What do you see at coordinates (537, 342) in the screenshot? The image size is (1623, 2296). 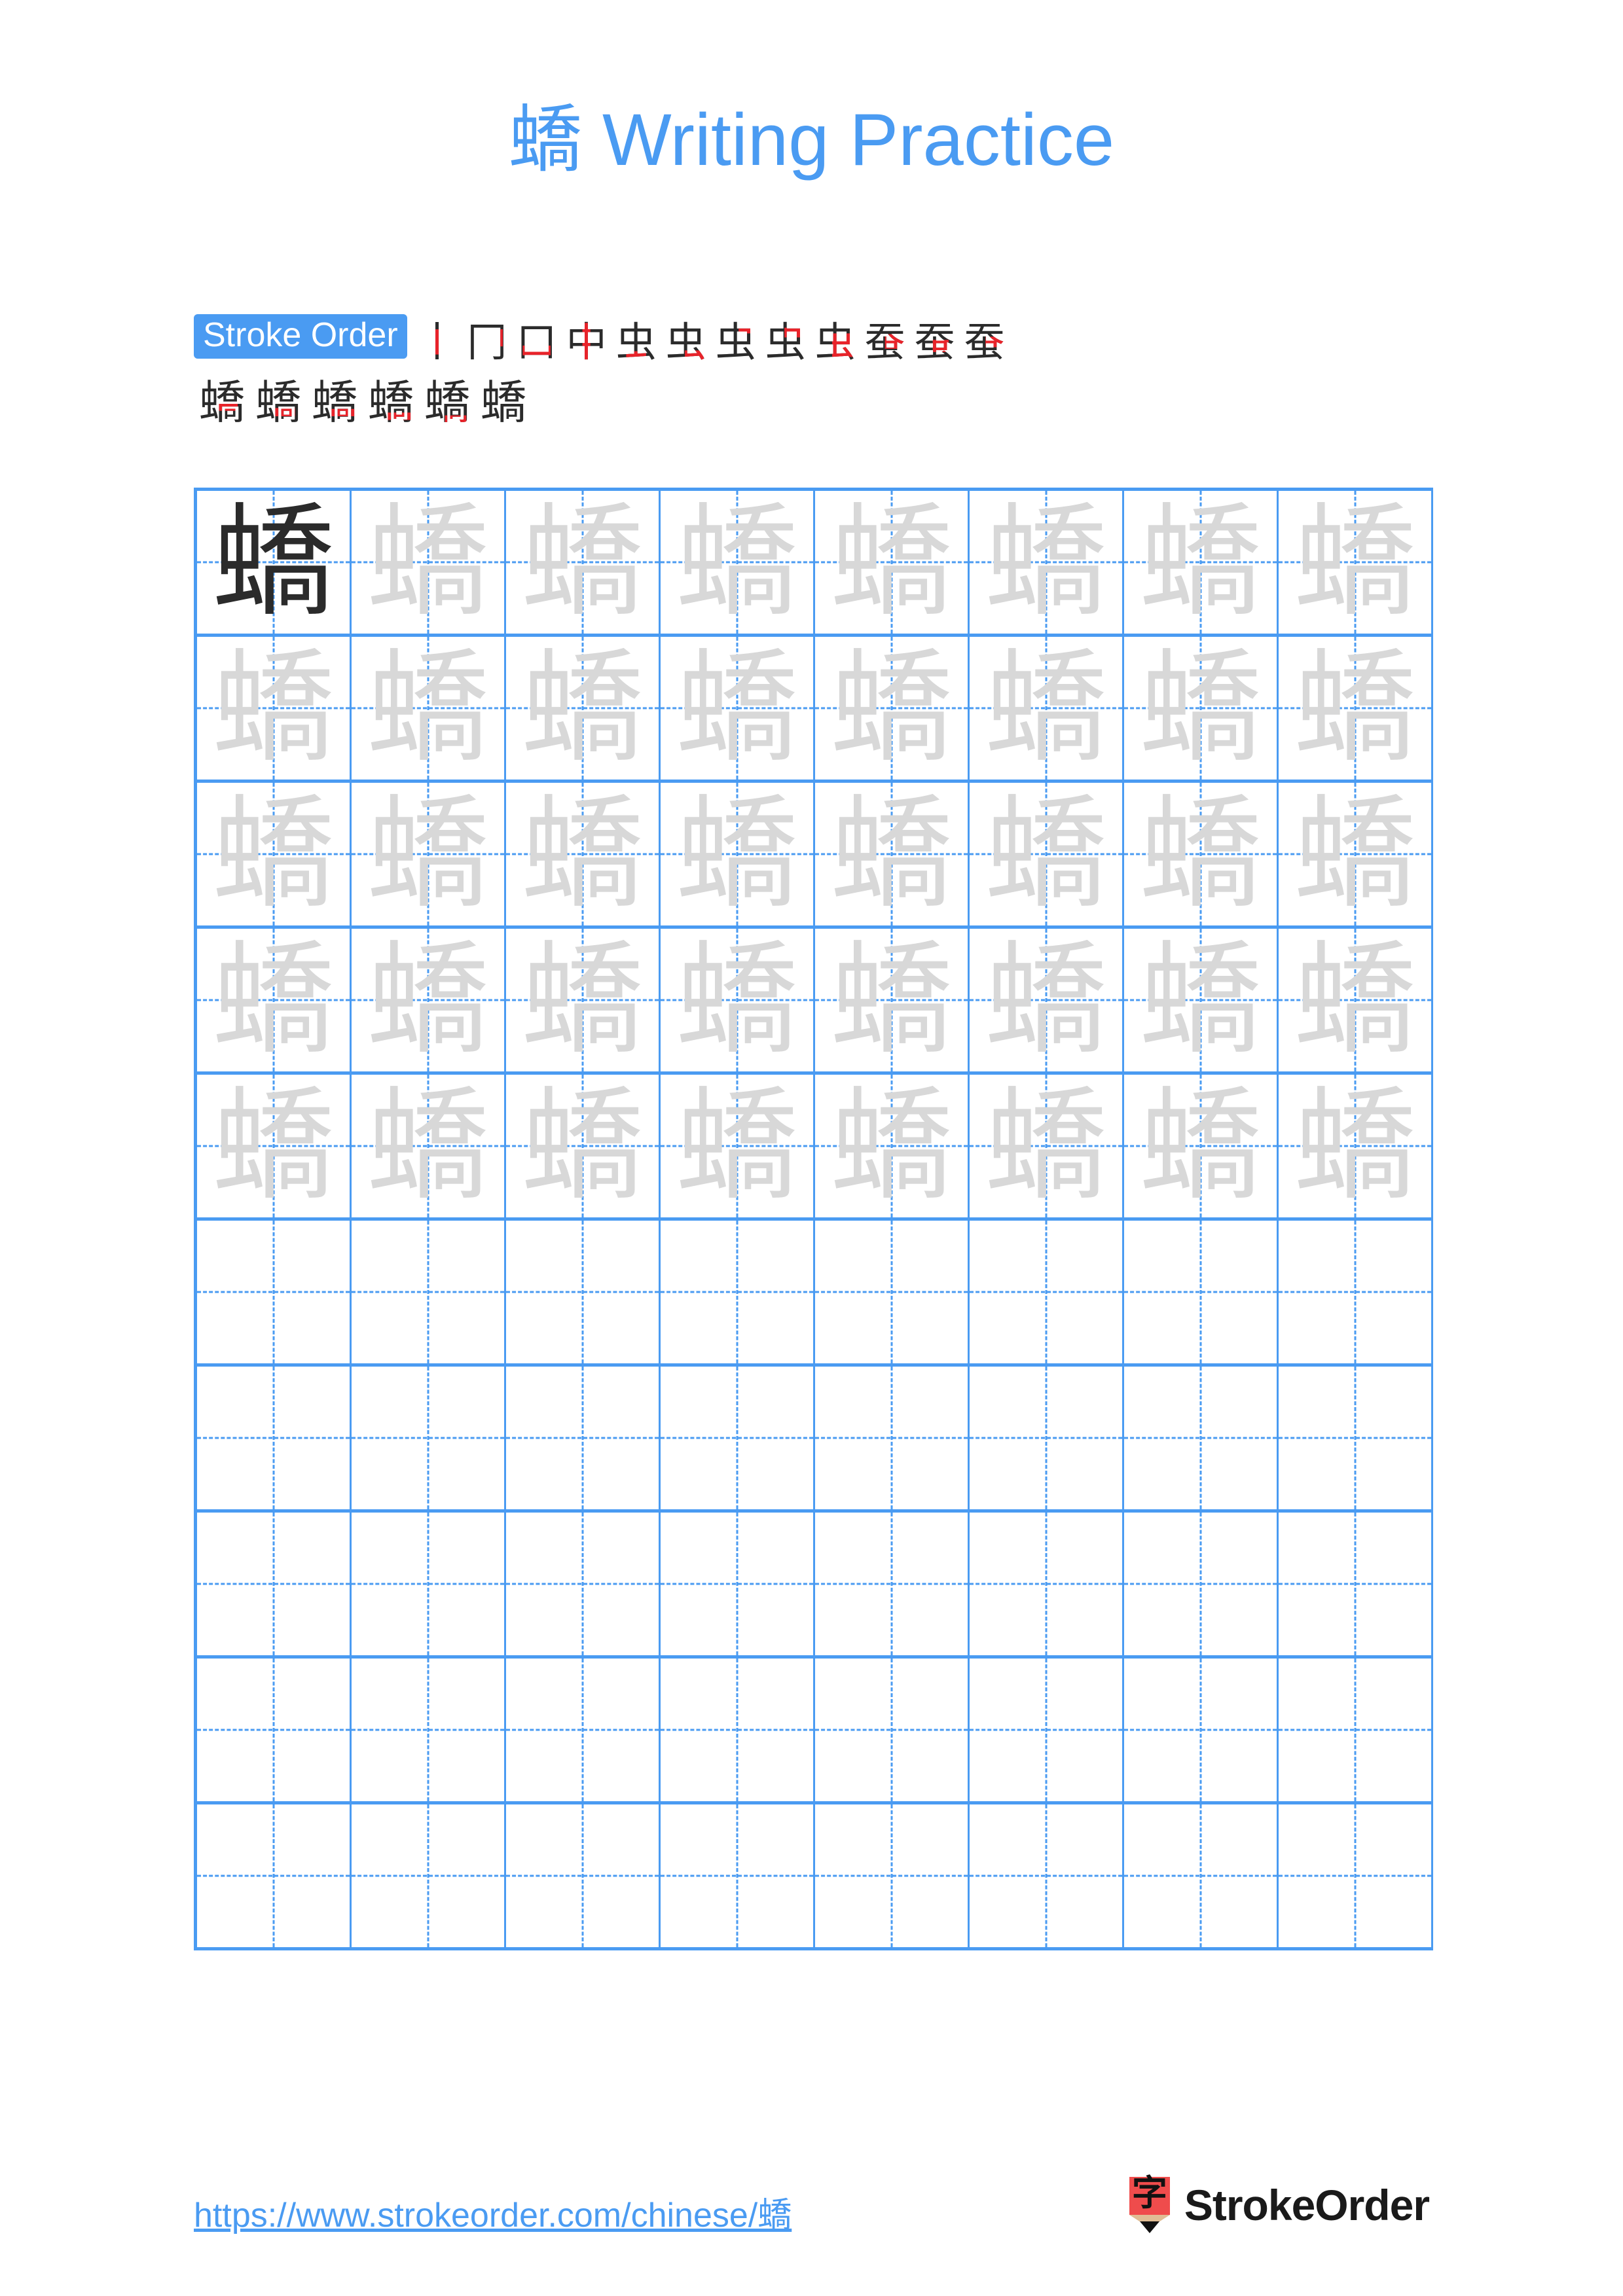 I see `stroke-step-3: 口口` at bounding box center [537, 342].